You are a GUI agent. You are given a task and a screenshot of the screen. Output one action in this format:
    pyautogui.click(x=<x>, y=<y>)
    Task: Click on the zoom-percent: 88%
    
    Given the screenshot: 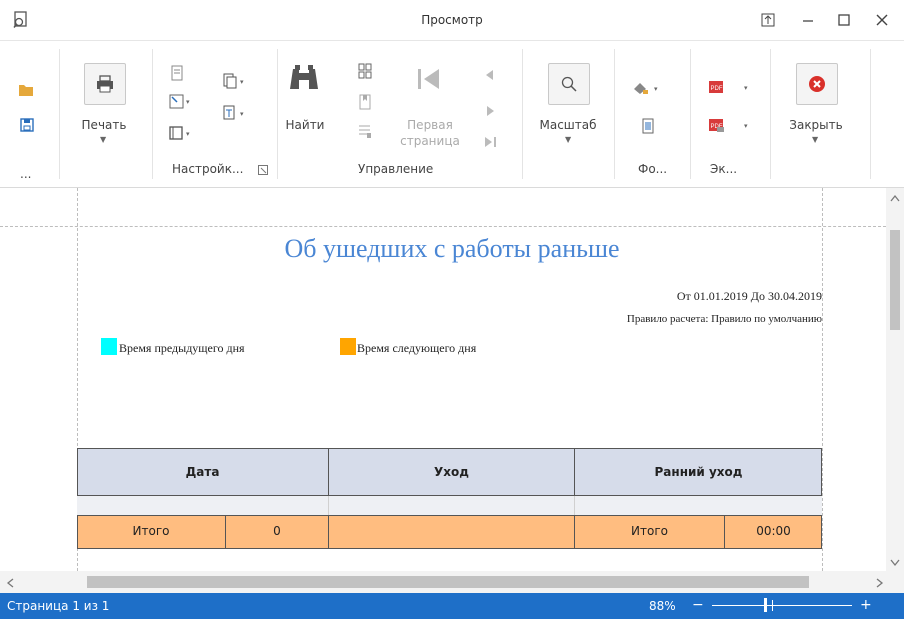 What is the action you would take?
    pyautogui.click(x=662, y=606)
    